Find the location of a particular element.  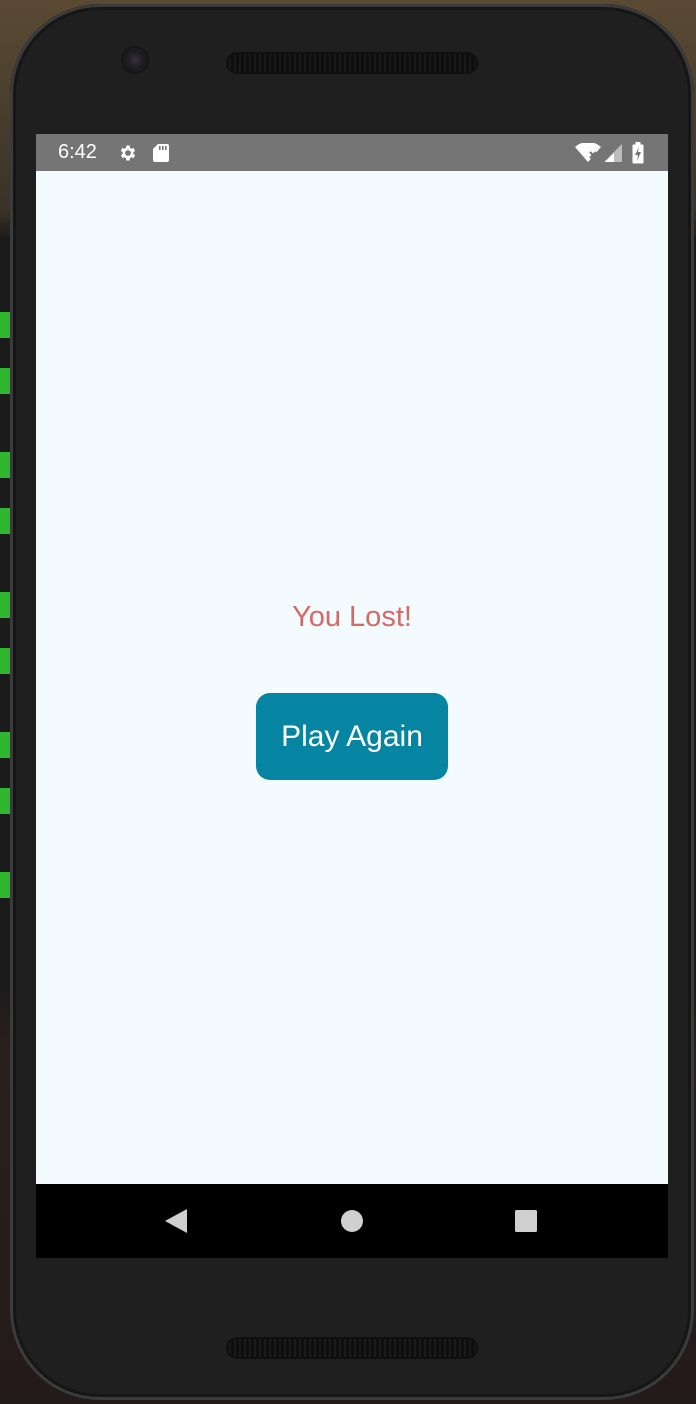

battery-charging-icon is located at coordinates (638, 152).